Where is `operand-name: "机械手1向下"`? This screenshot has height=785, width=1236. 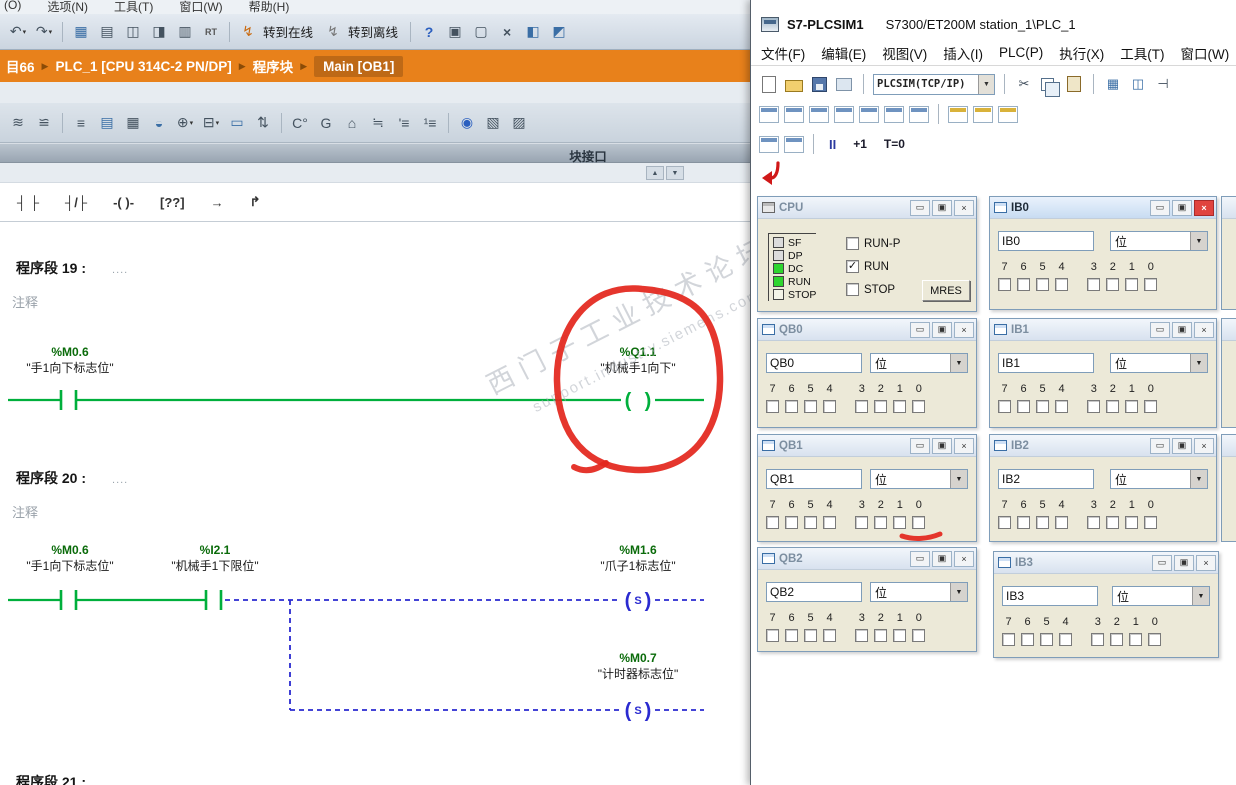 operand-name: "机械手1向下" is located at coordinates (637, 367).